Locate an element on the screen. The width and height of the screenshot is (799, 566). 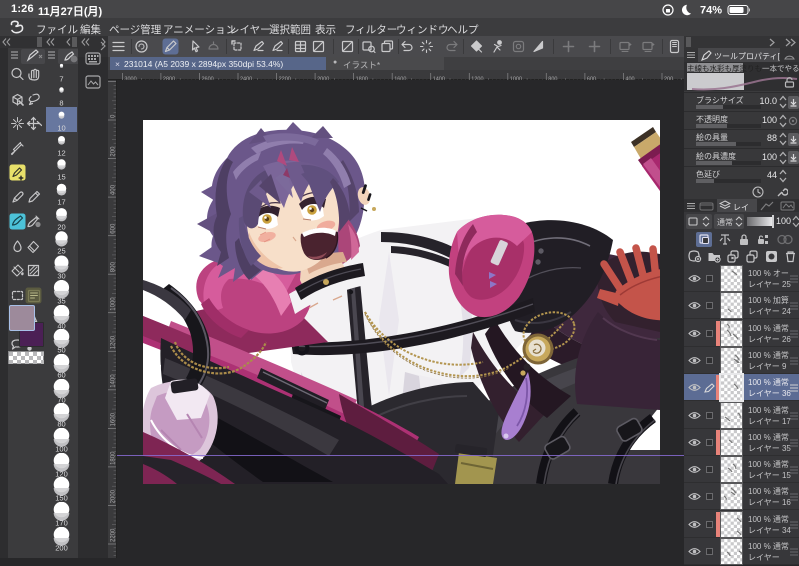
svg-text: 1600 is located at coordinates (114, 419).